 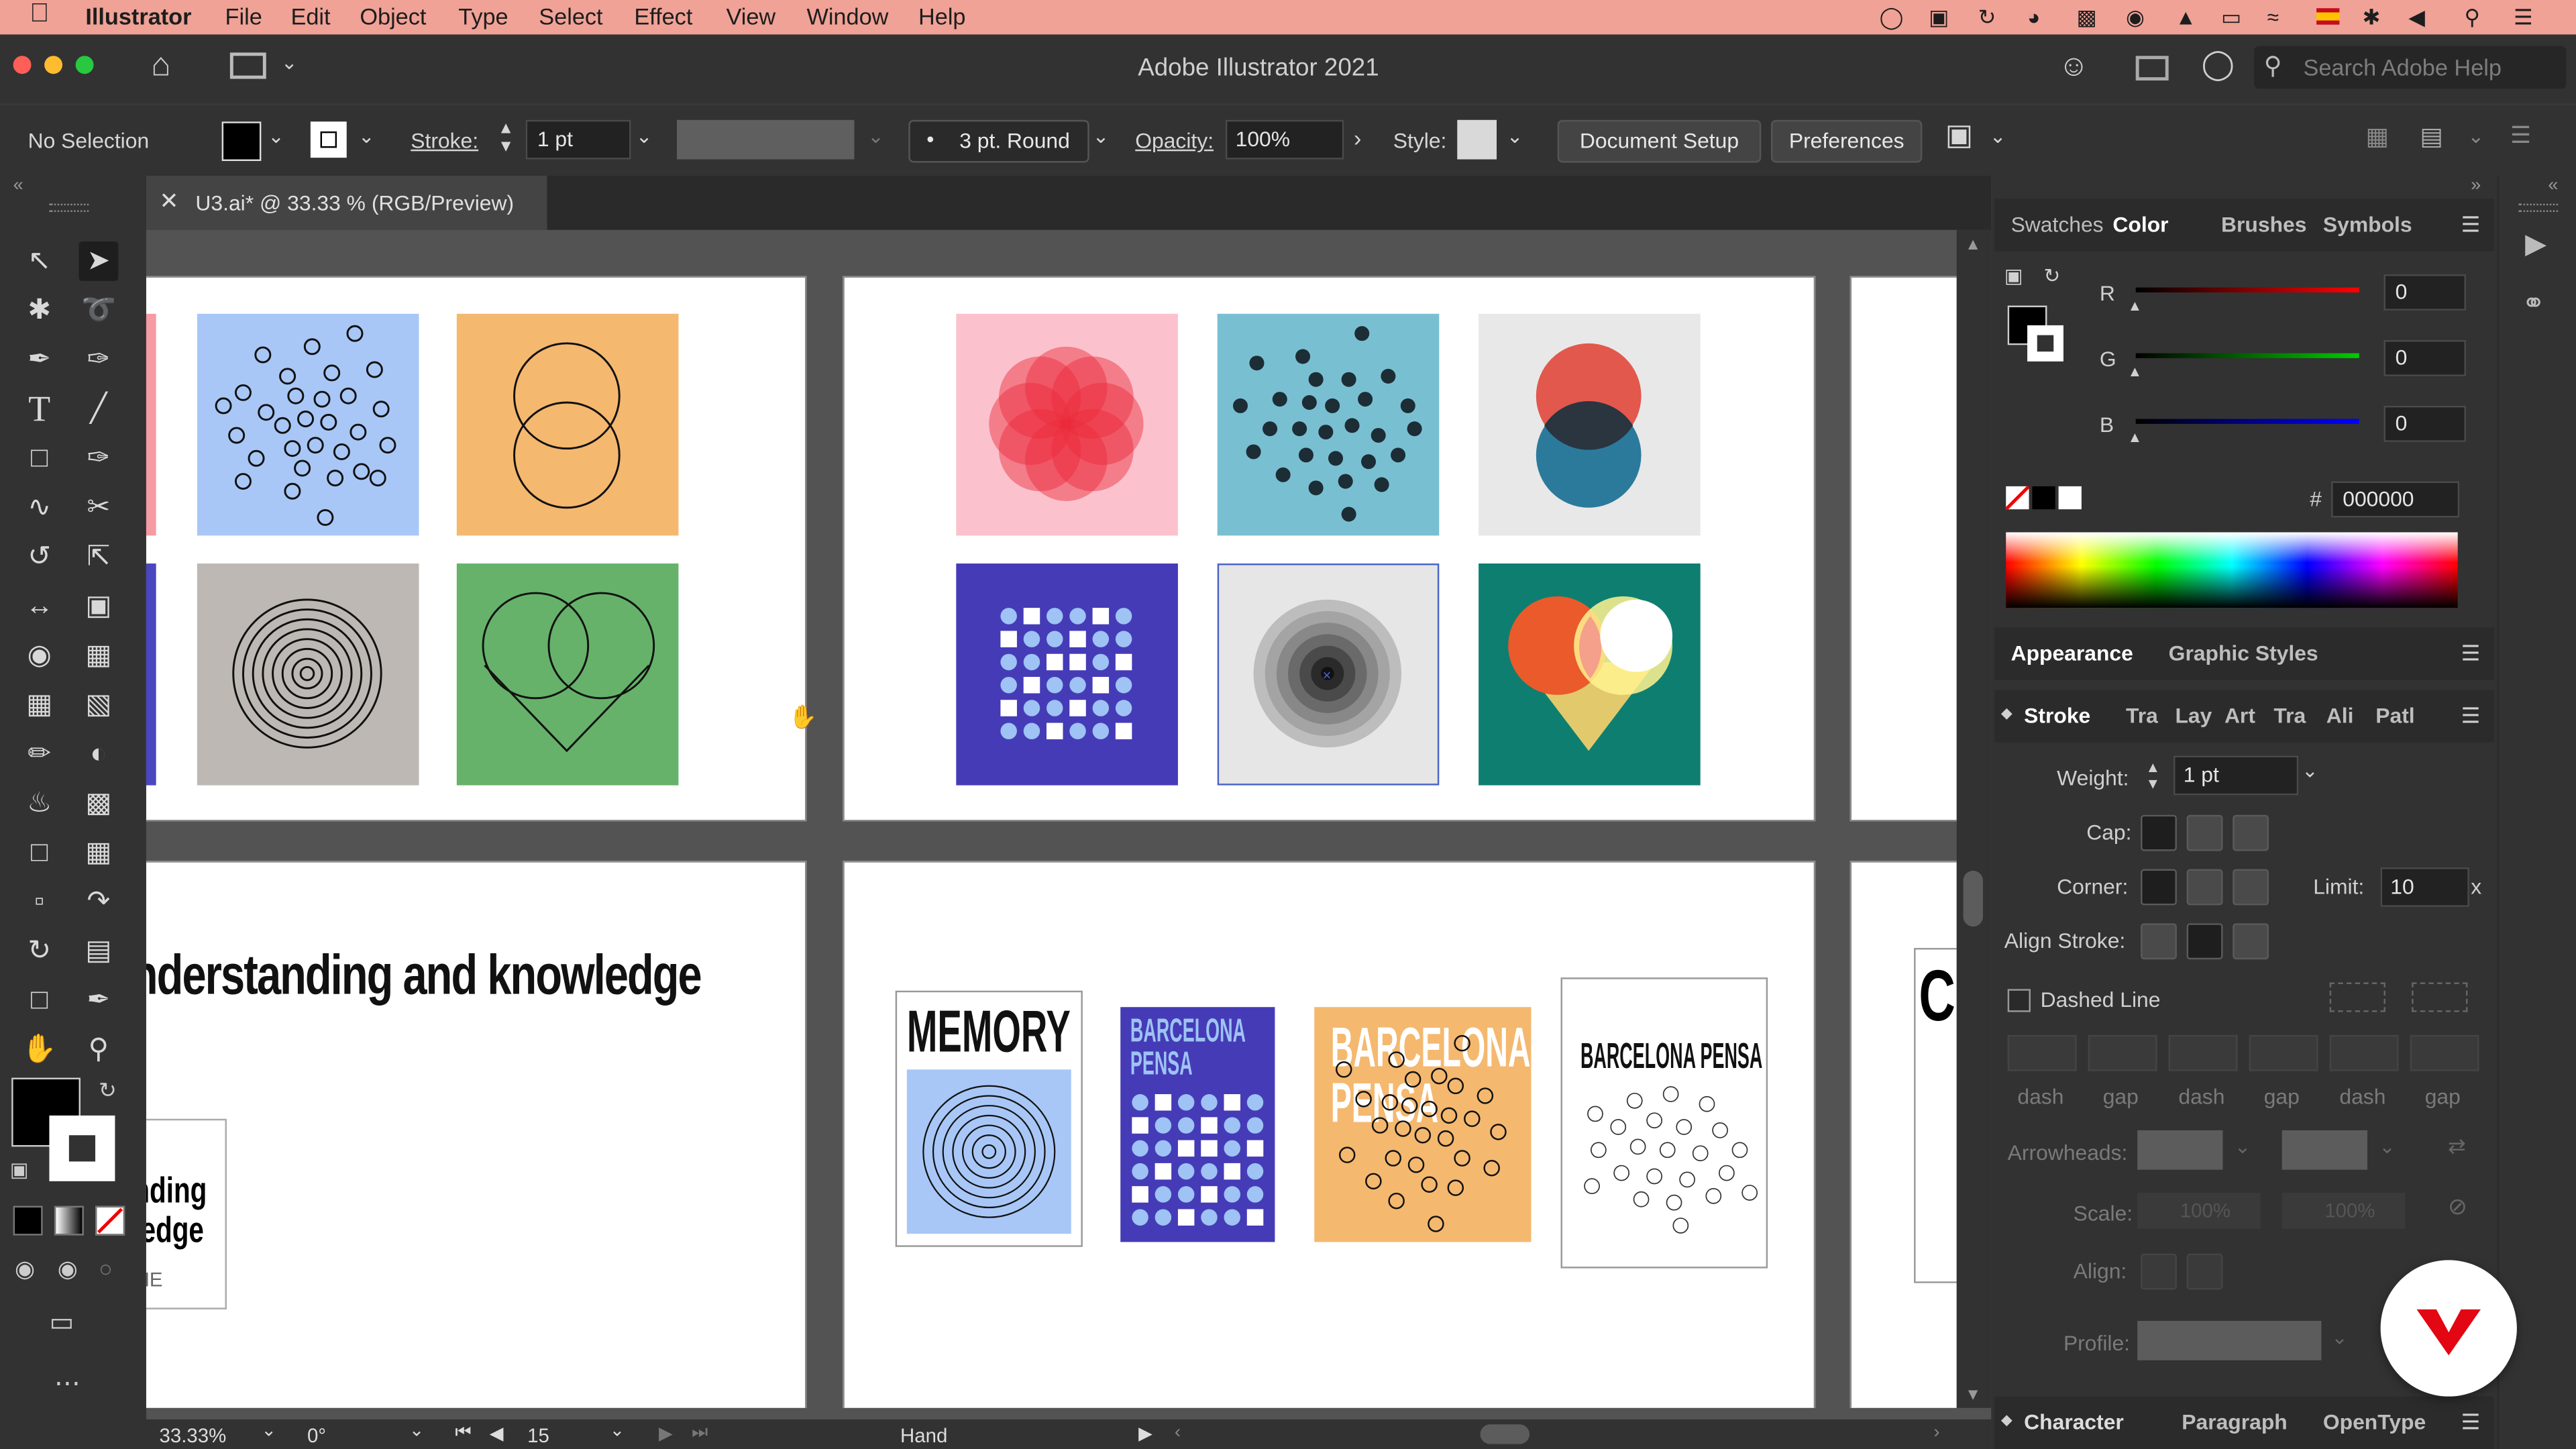 What do you see at coordinates (99, 803) in the screenshot?
I see `column-graph-tool-icon: ▩` at bounding box center [99, 803].